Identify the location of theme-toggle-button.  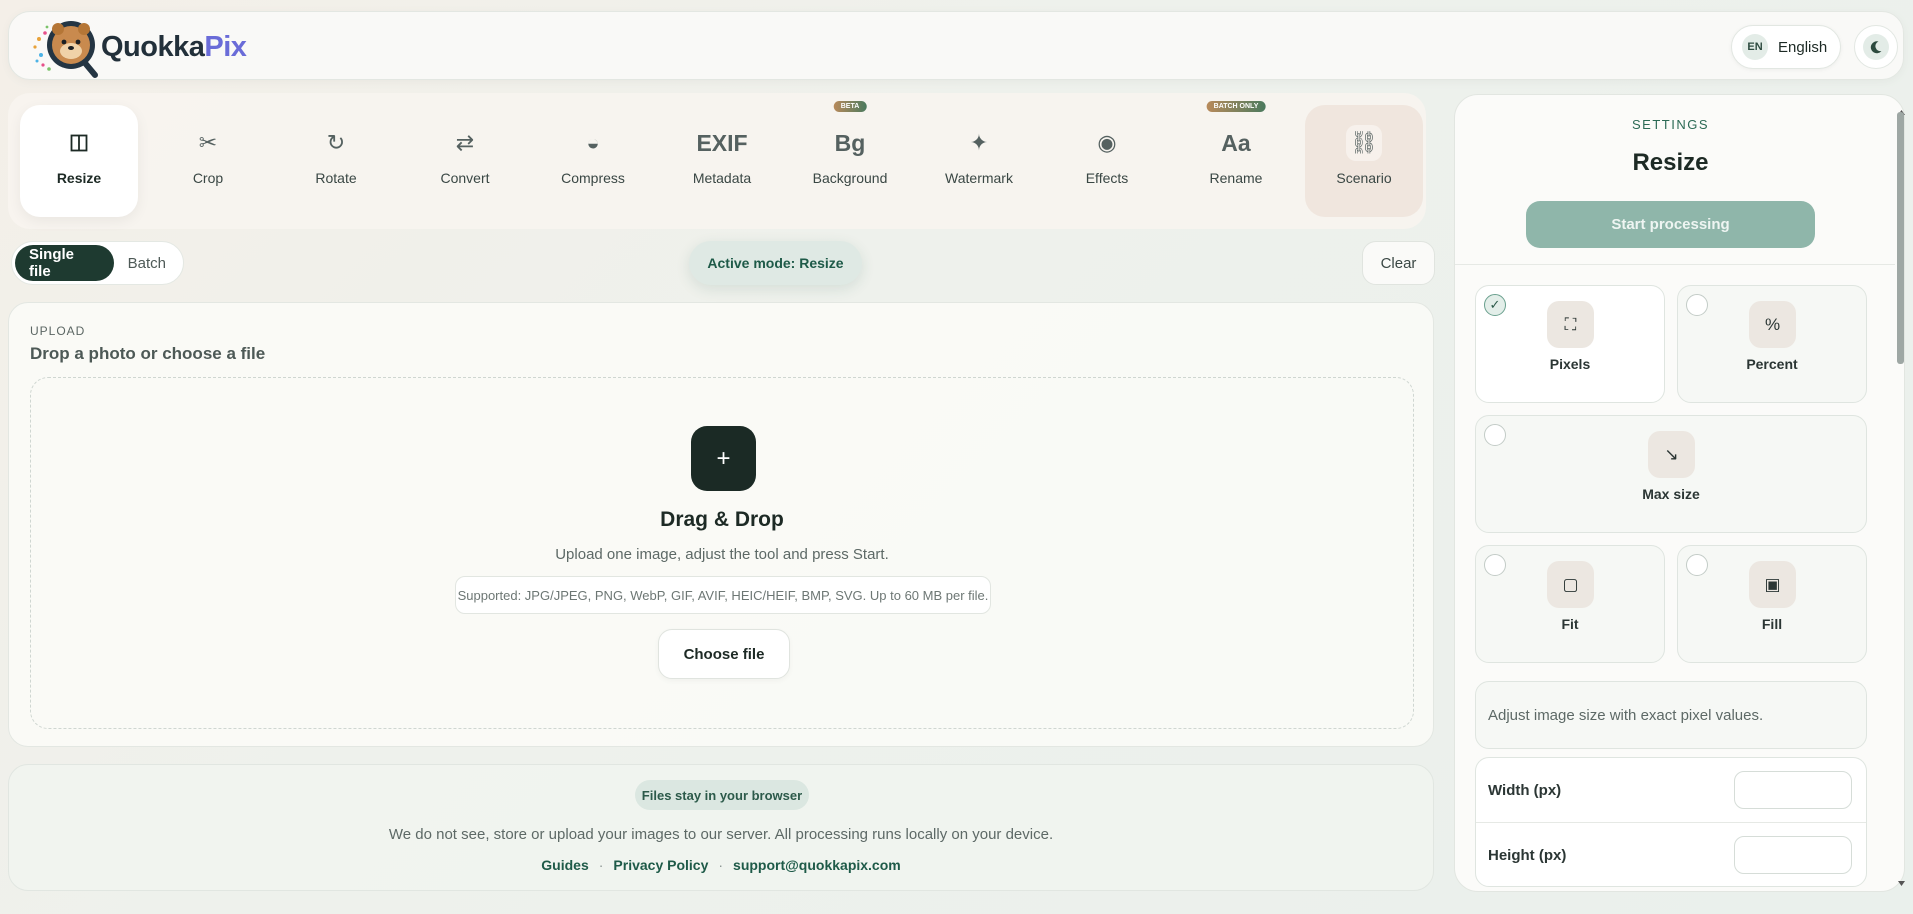
(1876, 47).